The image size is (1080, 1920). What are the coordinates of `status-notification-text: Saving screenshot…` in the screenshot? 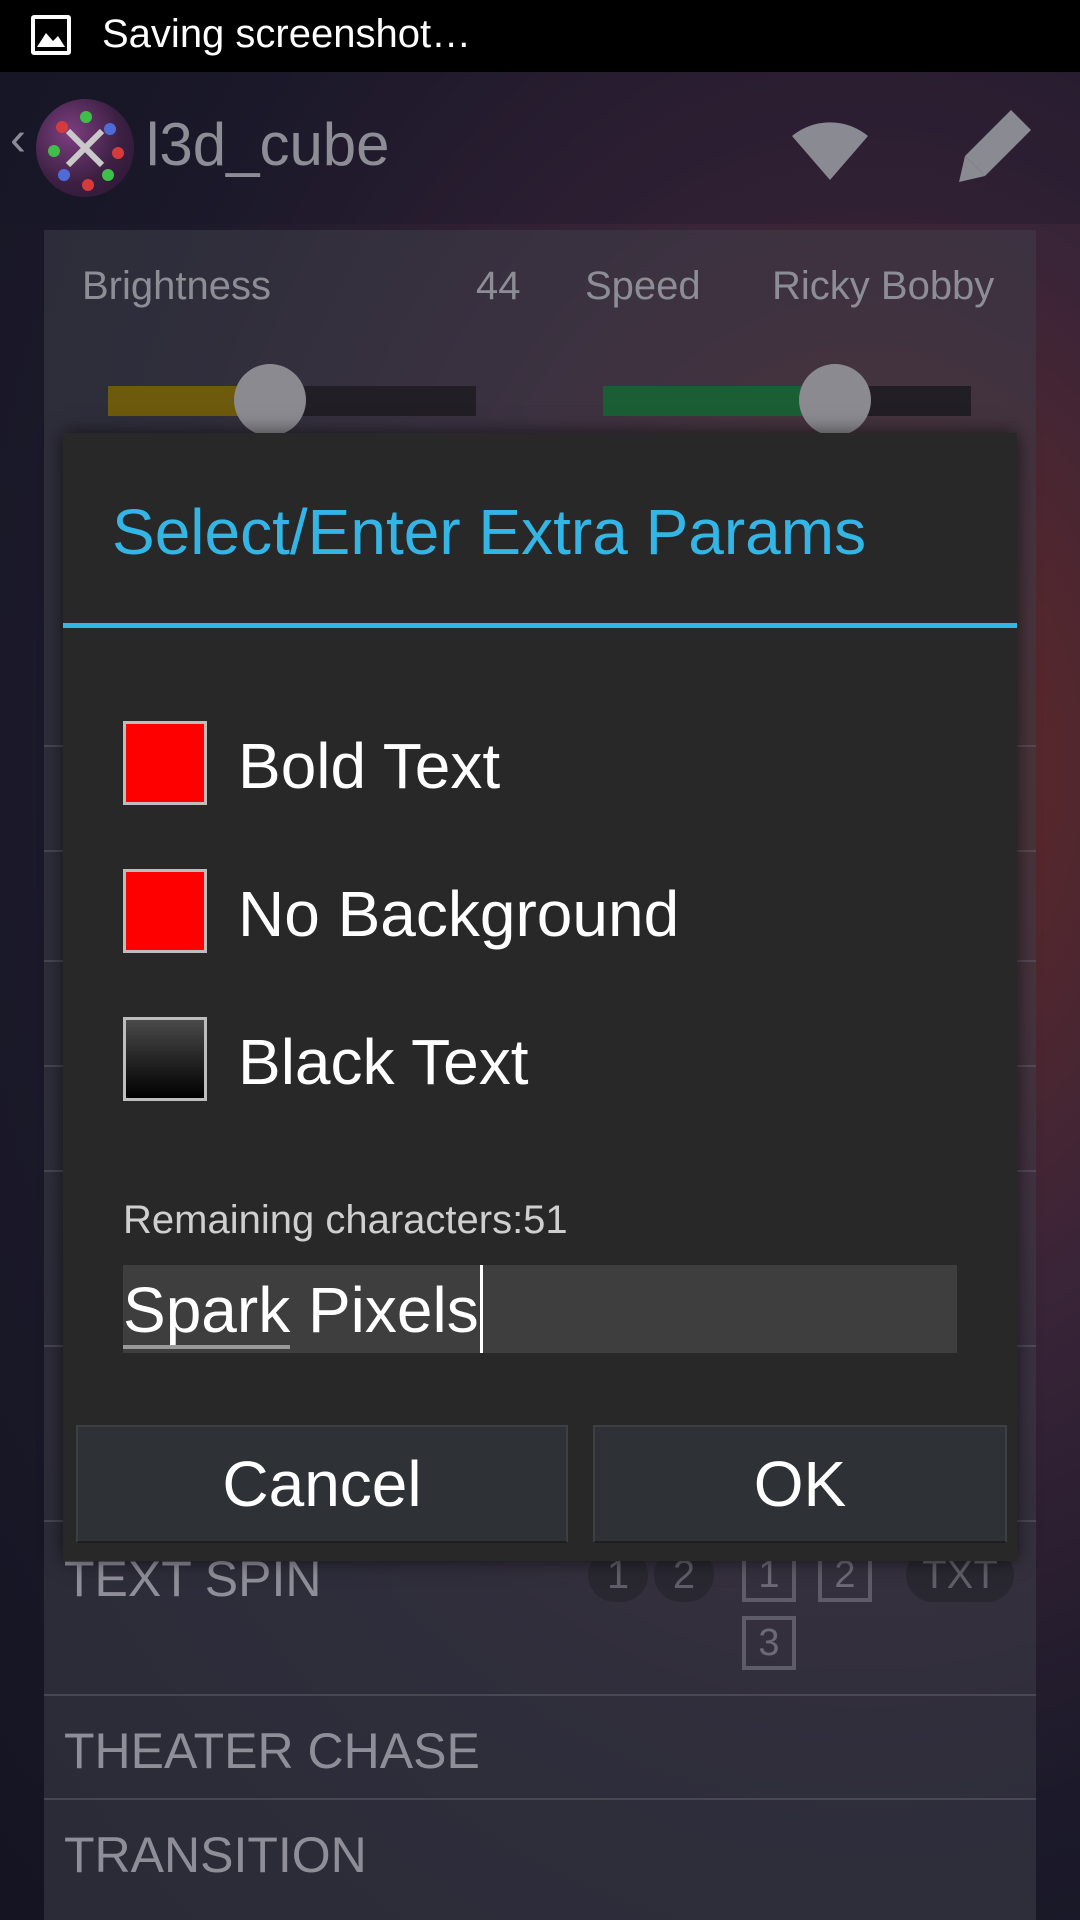 It's located at (287, 34).